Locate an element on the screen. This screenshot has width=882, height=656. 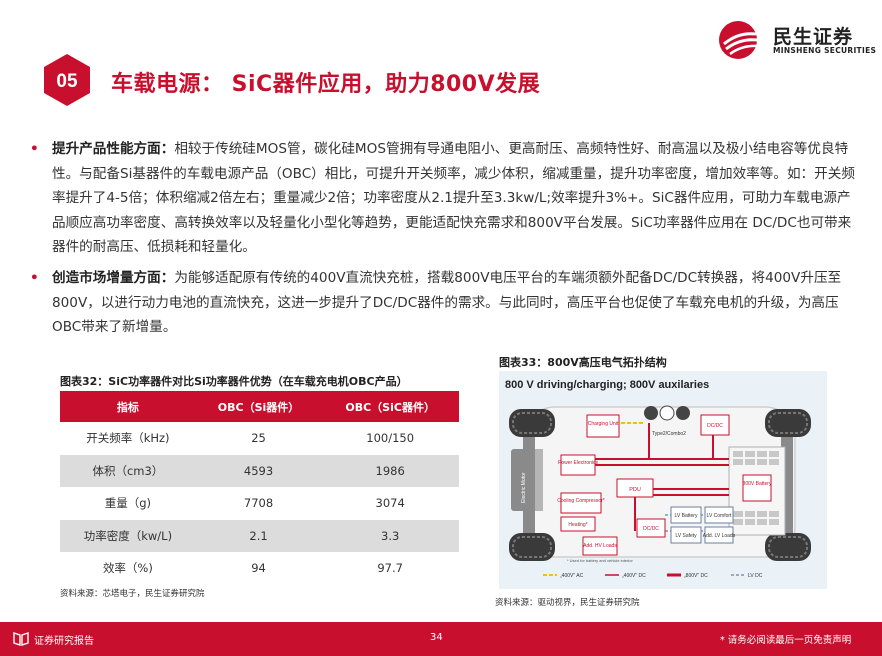
table-cell: 3074 is located at coordinates (390, 503).